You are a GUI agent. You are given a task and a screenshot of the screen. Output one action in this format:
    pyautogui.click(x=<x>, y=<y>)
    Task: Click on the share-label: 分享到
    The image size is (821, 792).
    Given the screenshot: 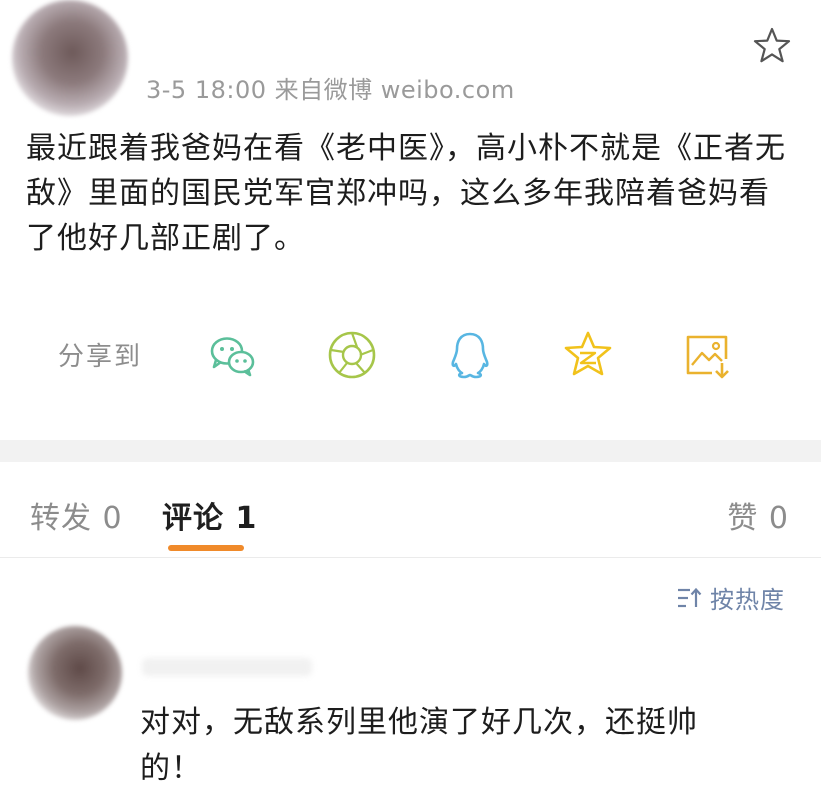 What is the action you would take?
    pyautogui.click(x=100, y=357)
    